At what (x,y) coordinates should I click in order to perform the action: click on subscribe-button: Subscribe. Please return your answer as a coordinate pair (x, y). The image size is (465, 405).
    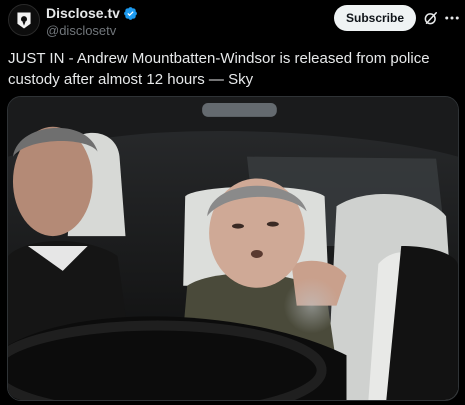
    Looking at the image, I should click on (375, 18).